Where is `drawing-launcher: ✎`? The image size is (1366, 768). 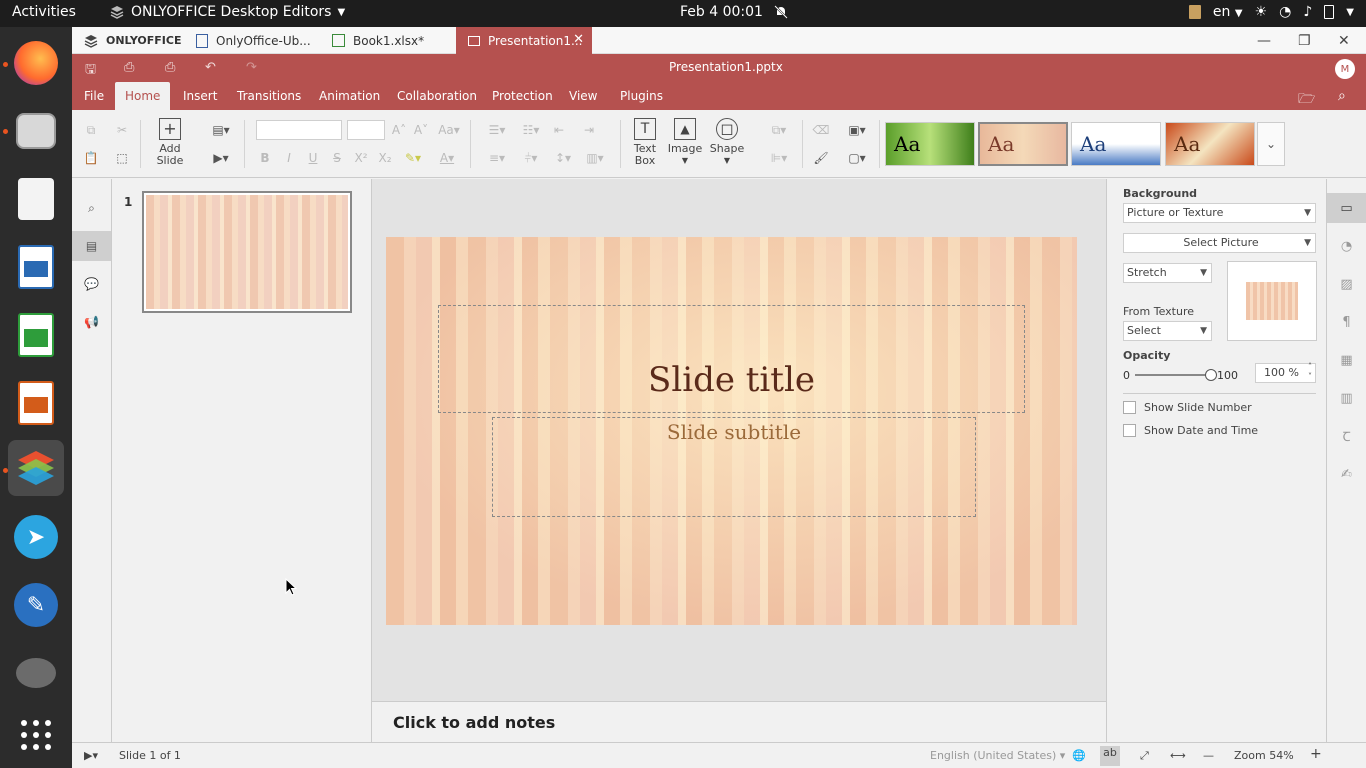 drawing-launcher: ✎ is located at coordinates (36, 605).